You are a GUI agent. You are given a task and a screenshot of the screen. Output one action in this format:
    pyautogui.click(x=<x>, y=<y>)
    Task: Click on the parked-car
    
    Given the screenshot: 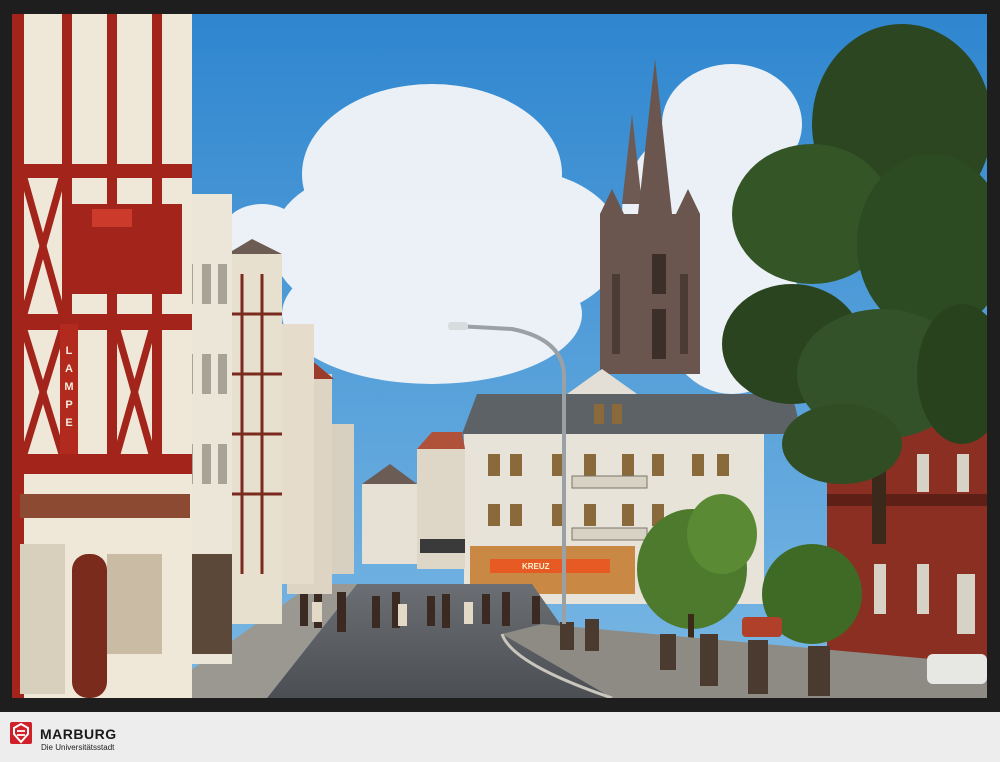 What is the action you would take?
    pyautogui.click(x=957, y=669)
    